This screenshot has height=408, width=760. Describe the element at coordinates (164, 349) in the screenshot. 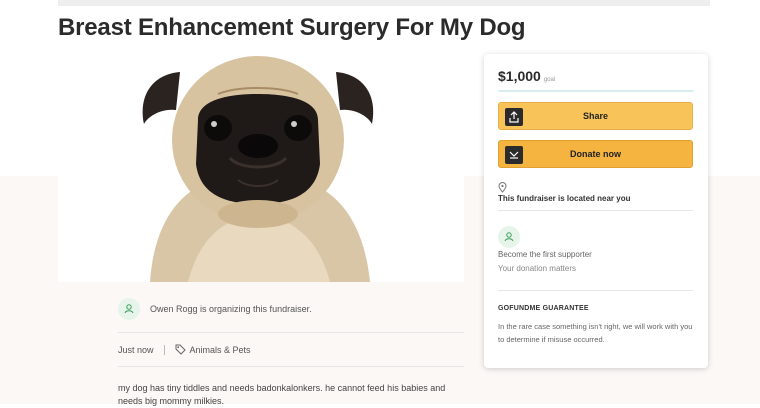

I see `meta-separator` at that location.